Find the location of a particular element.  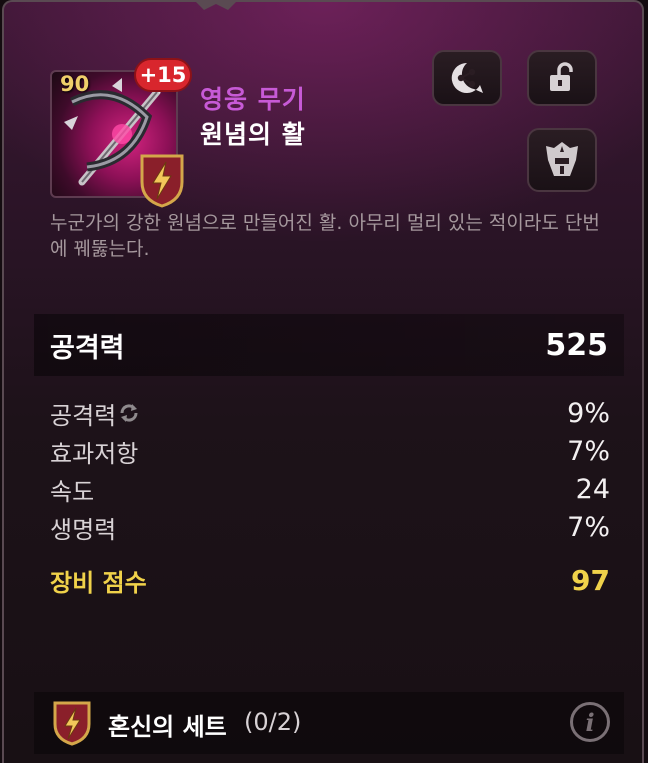

substat-label: 효과저항 is located at coordinates (94, 453).